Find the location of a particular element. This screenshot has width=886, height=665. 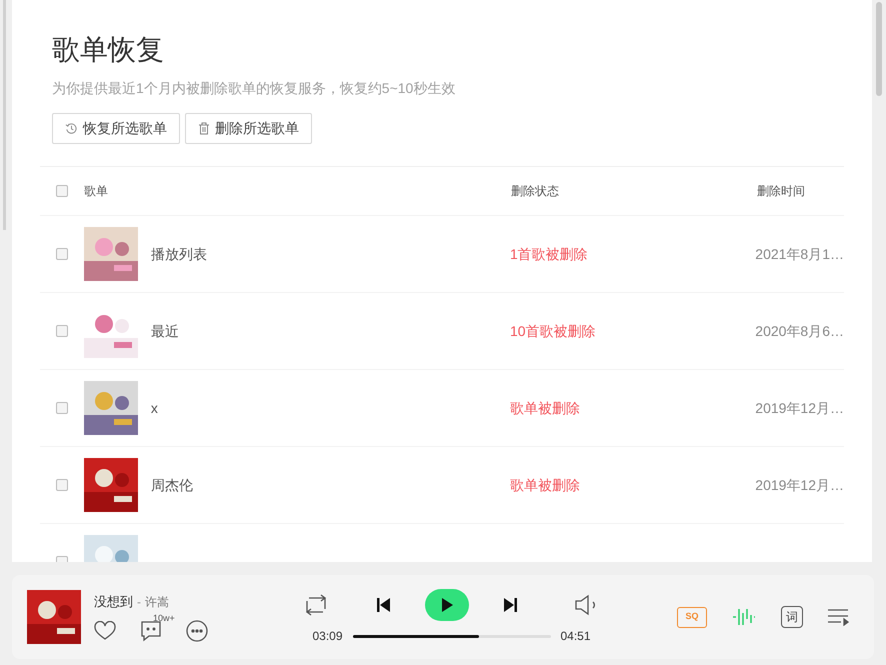

subtitle: 为你提供最近1个月内被删除歌单的恢复服务，恢复约5~10秒生效 is located at coordinates (254, 88).